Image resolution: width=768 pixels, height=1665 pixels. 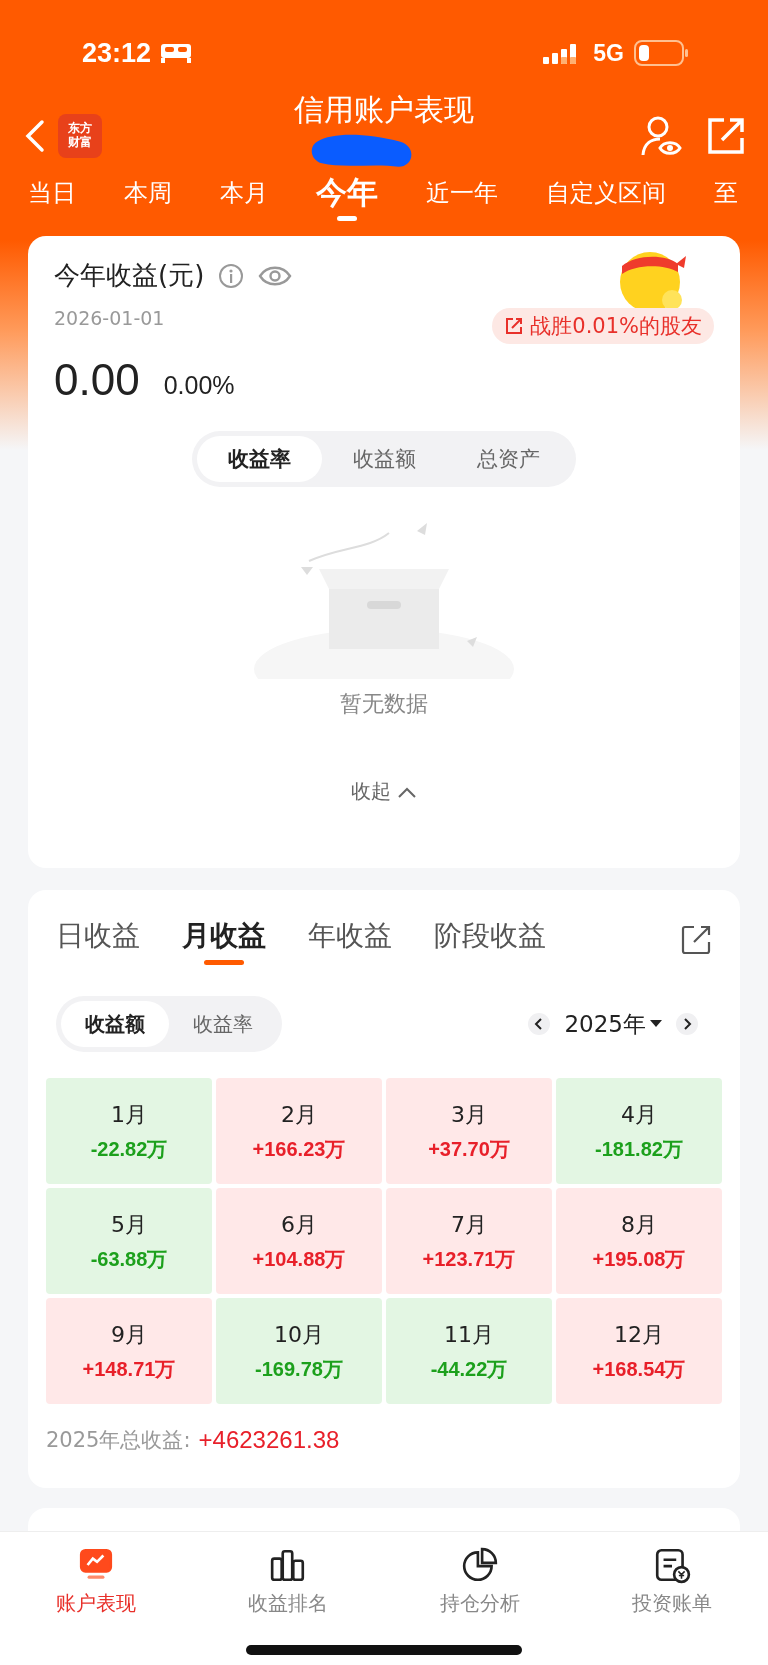 I want to click on rank-badge: 战胜0.01%的股友, so click(x=603, y=326).